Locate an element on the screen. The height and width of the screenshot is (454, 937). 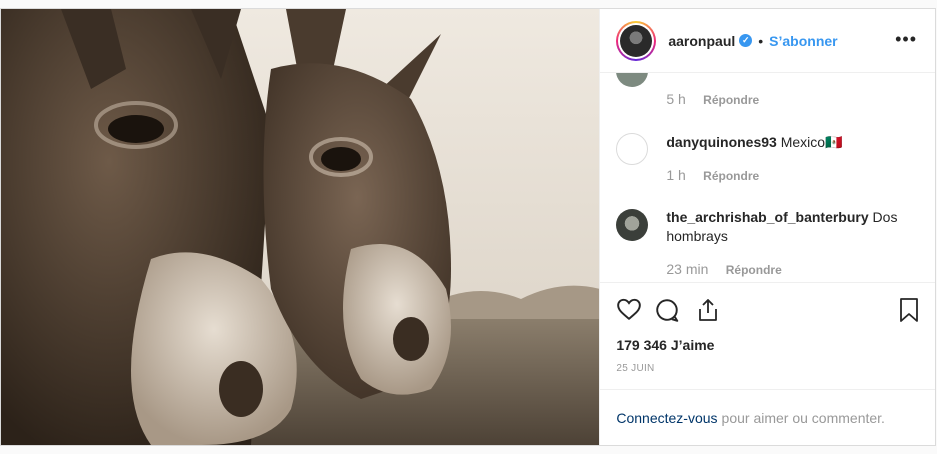
bookmark-icon is located at coordinates (909, 312).